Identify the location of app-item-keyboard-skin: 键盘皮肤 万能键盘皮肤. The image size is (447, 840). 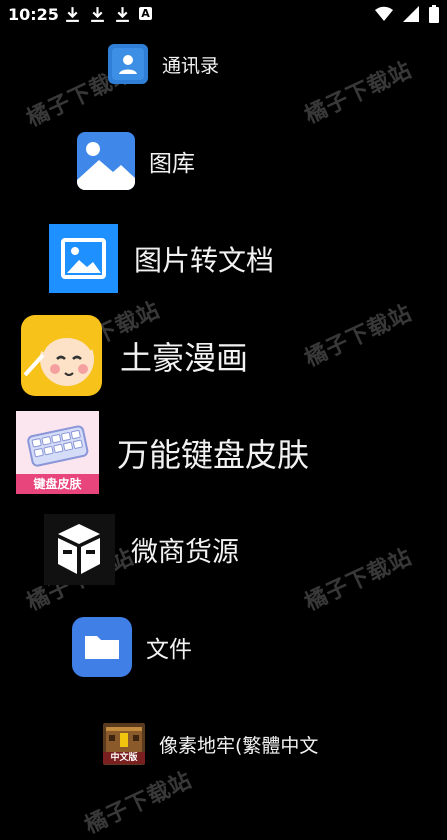
(162, 452).